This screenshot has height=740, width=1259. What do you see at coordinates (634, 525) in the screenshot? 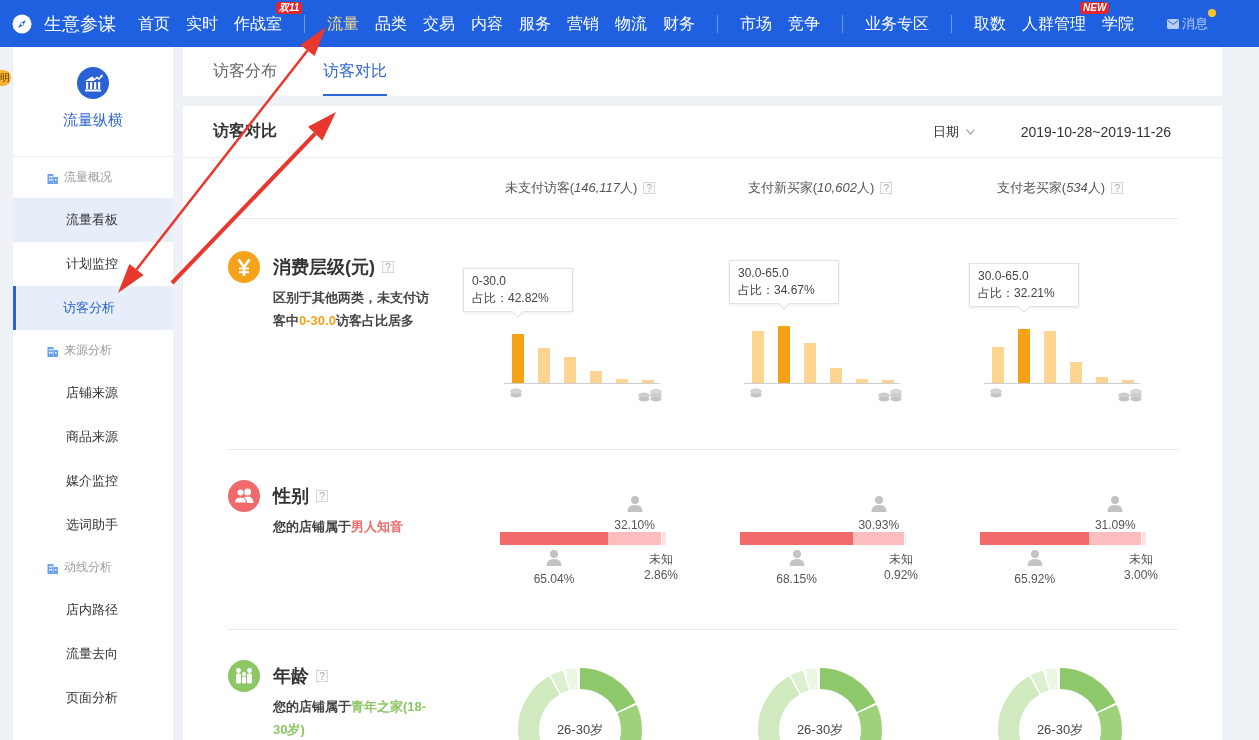
I see `female-share-label: 32.10%` at bounding box center [634, 525].